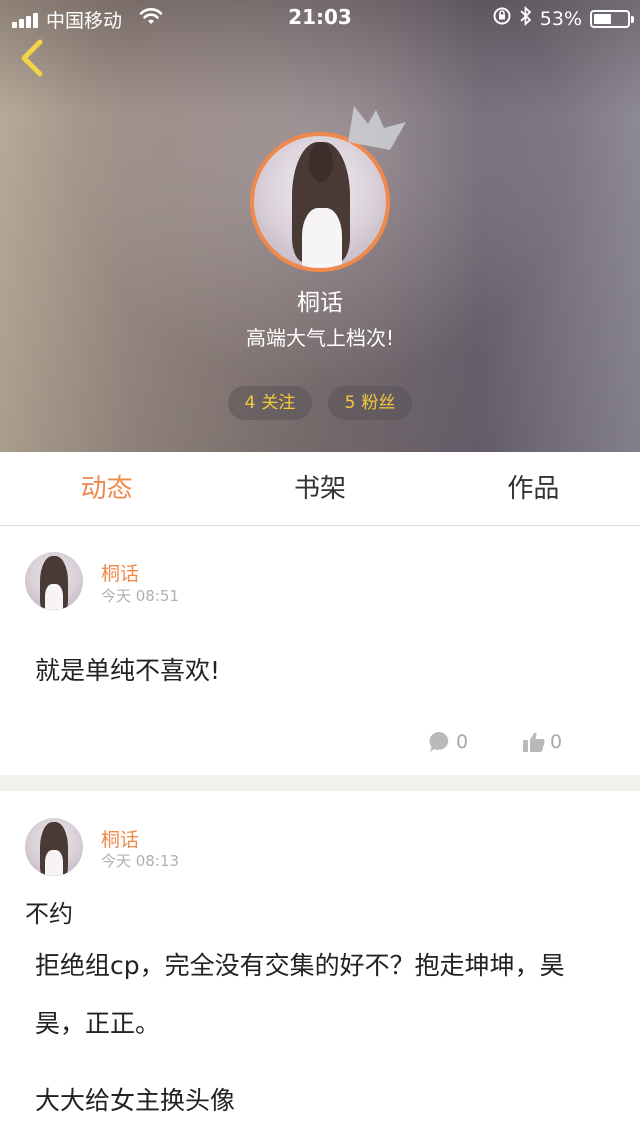 The width and height of the screenshot is (640, 1139). Describe the element at coordinates (534, 742) in the screenshot. I see `thumbs-up-icon` at that location.